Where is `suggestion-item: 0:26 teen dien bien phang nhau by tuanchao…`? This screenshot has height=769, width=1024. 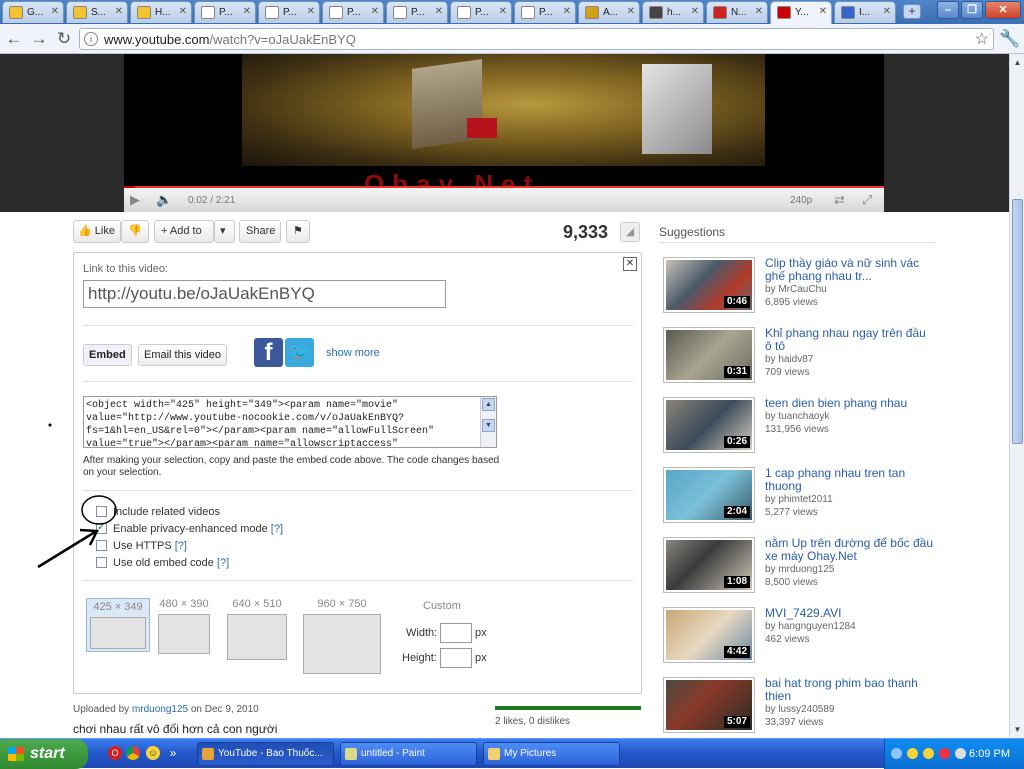
suggestion-item: 0:26 teen dien bien phang nhau by tuanchao… is located at coordinates (803, 427).